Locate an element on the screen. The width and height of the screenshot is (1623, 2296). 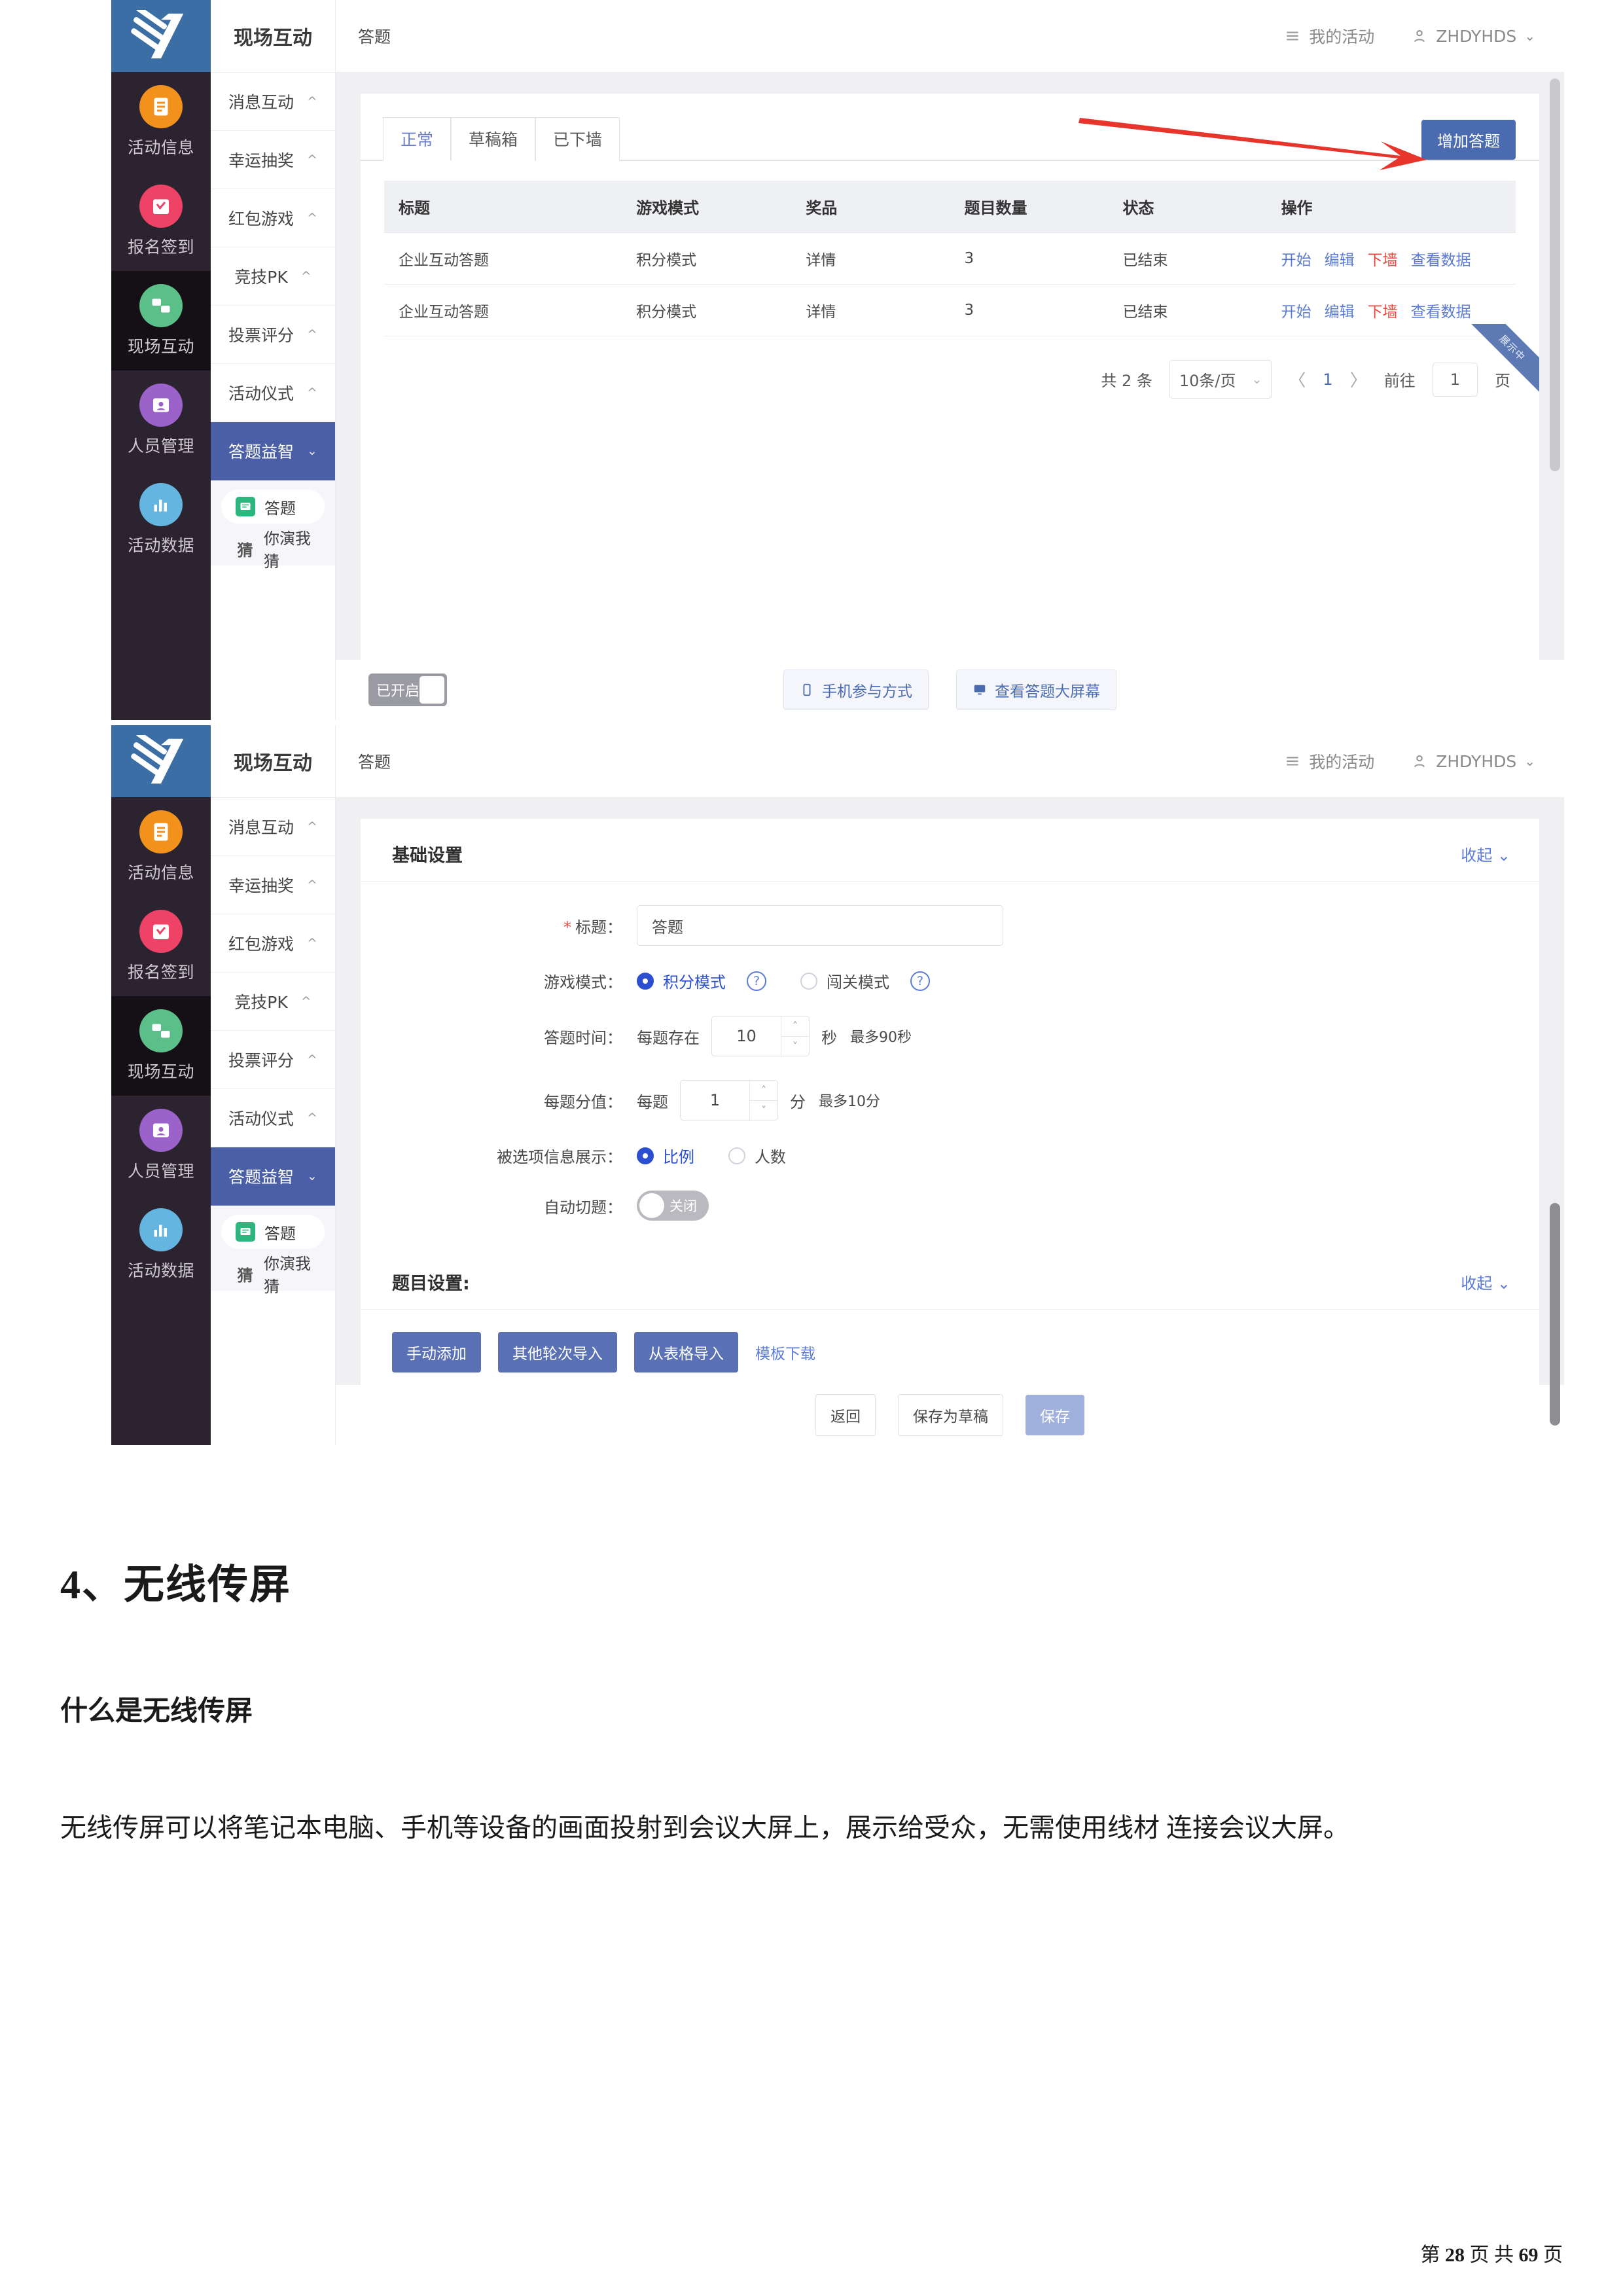
menu-item-label: 红包游戏 is located at coordinates (261, 218).